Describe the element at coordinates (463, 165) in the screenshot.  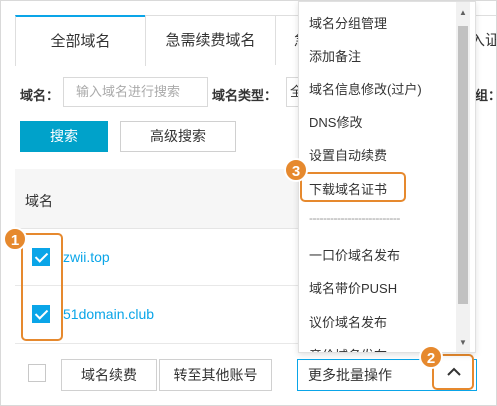
I see `scrollbar-thumb` at that location.